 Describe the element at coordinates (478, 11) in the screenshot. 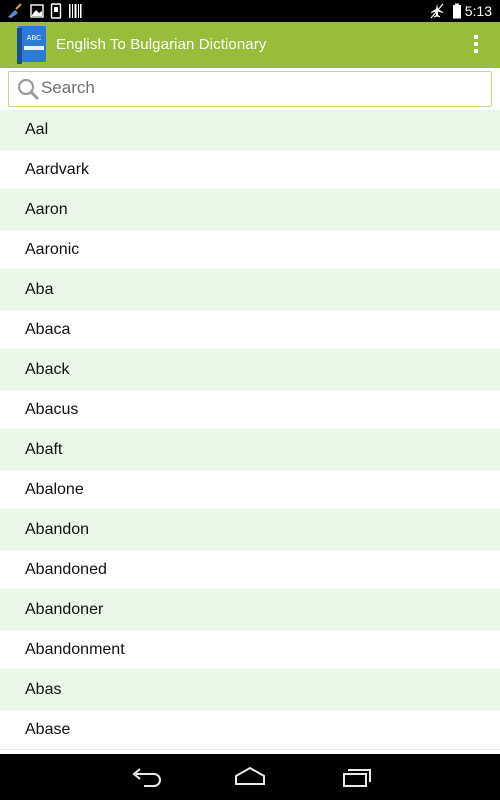

I see `clock: 5:13` at that location.